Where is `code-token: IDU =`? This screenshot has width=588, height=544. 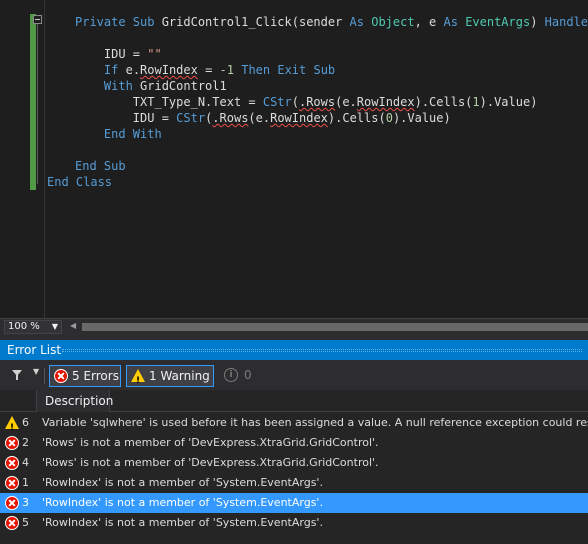
code-token: IDU = is located at coordinates (111, 54).